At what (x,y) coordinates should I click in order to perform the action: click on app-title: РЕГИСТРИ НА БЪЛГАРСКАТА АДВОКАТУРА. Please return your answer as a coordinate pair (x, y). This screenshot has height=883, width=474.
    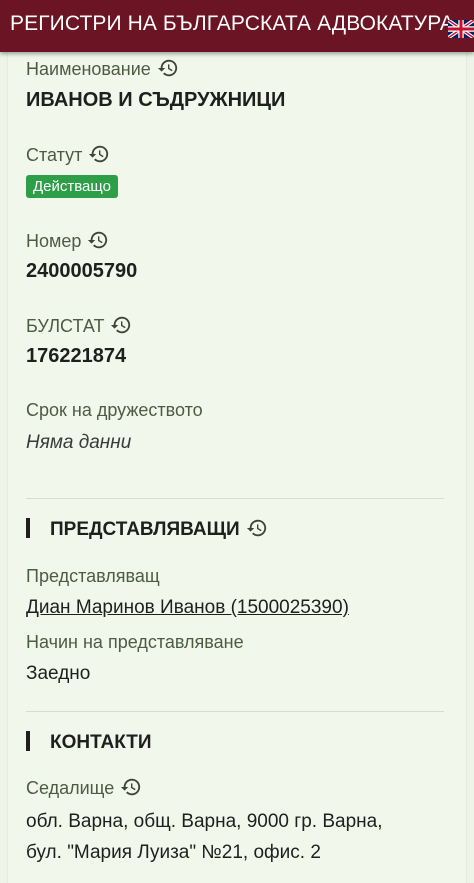
    Looking at the image, I should click on (232, 23).